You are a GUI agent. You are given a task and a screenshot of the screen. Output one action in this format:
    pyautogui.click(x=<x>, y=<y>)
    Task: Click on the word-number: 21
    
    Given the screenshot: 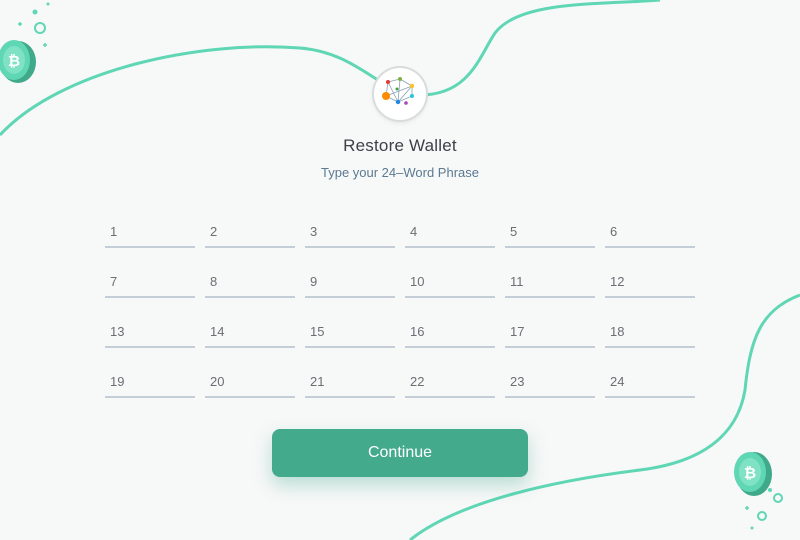 What is the action you would take?
    pyautogui.click(x=317, y=381)
    